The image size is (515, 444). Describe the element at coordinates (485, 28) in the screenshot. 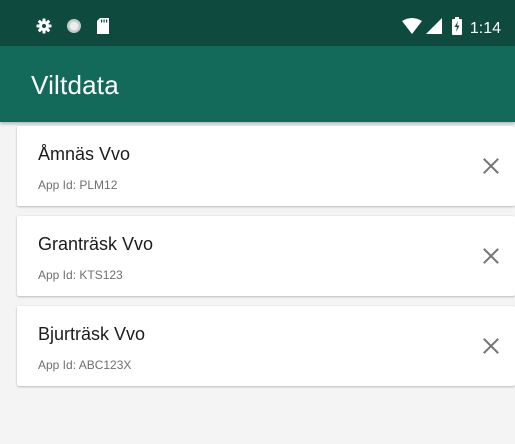

I see `status-time: 1:14` at that location.